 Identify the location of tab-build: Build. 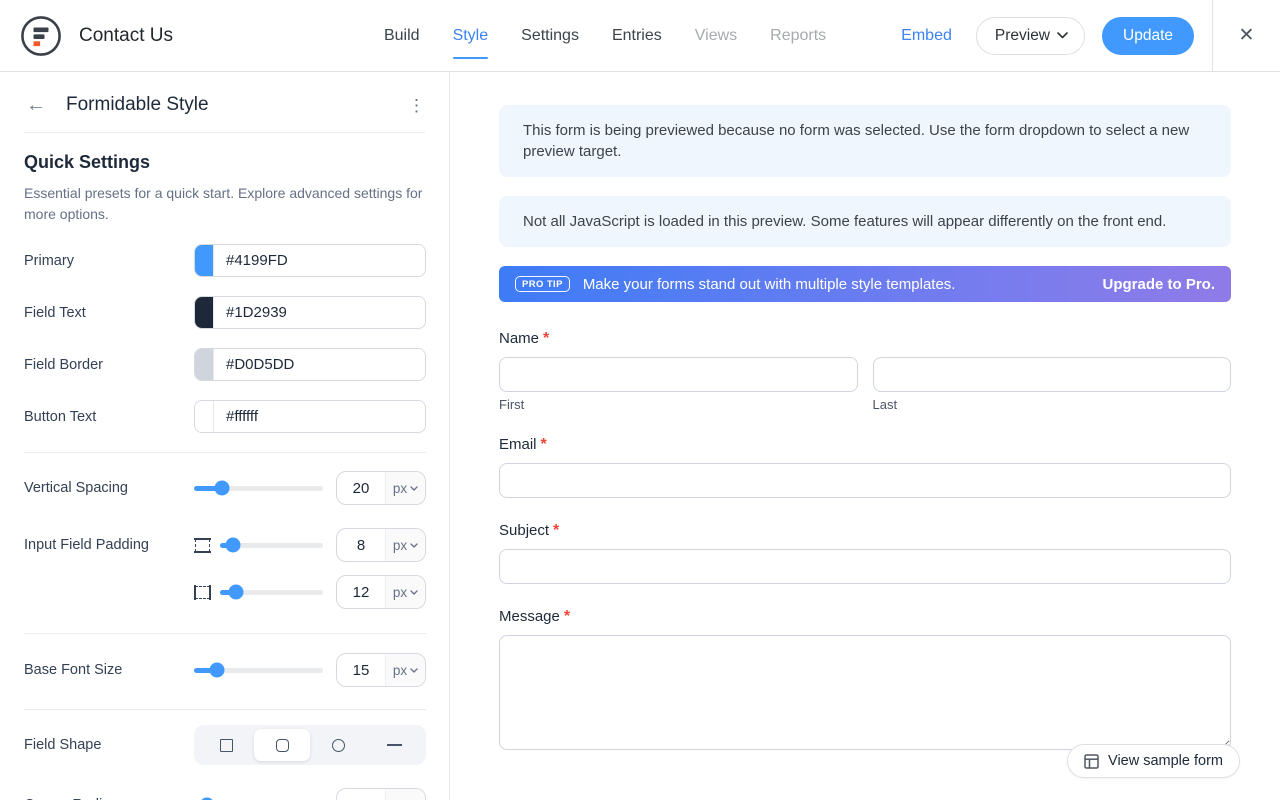
(402, 36).